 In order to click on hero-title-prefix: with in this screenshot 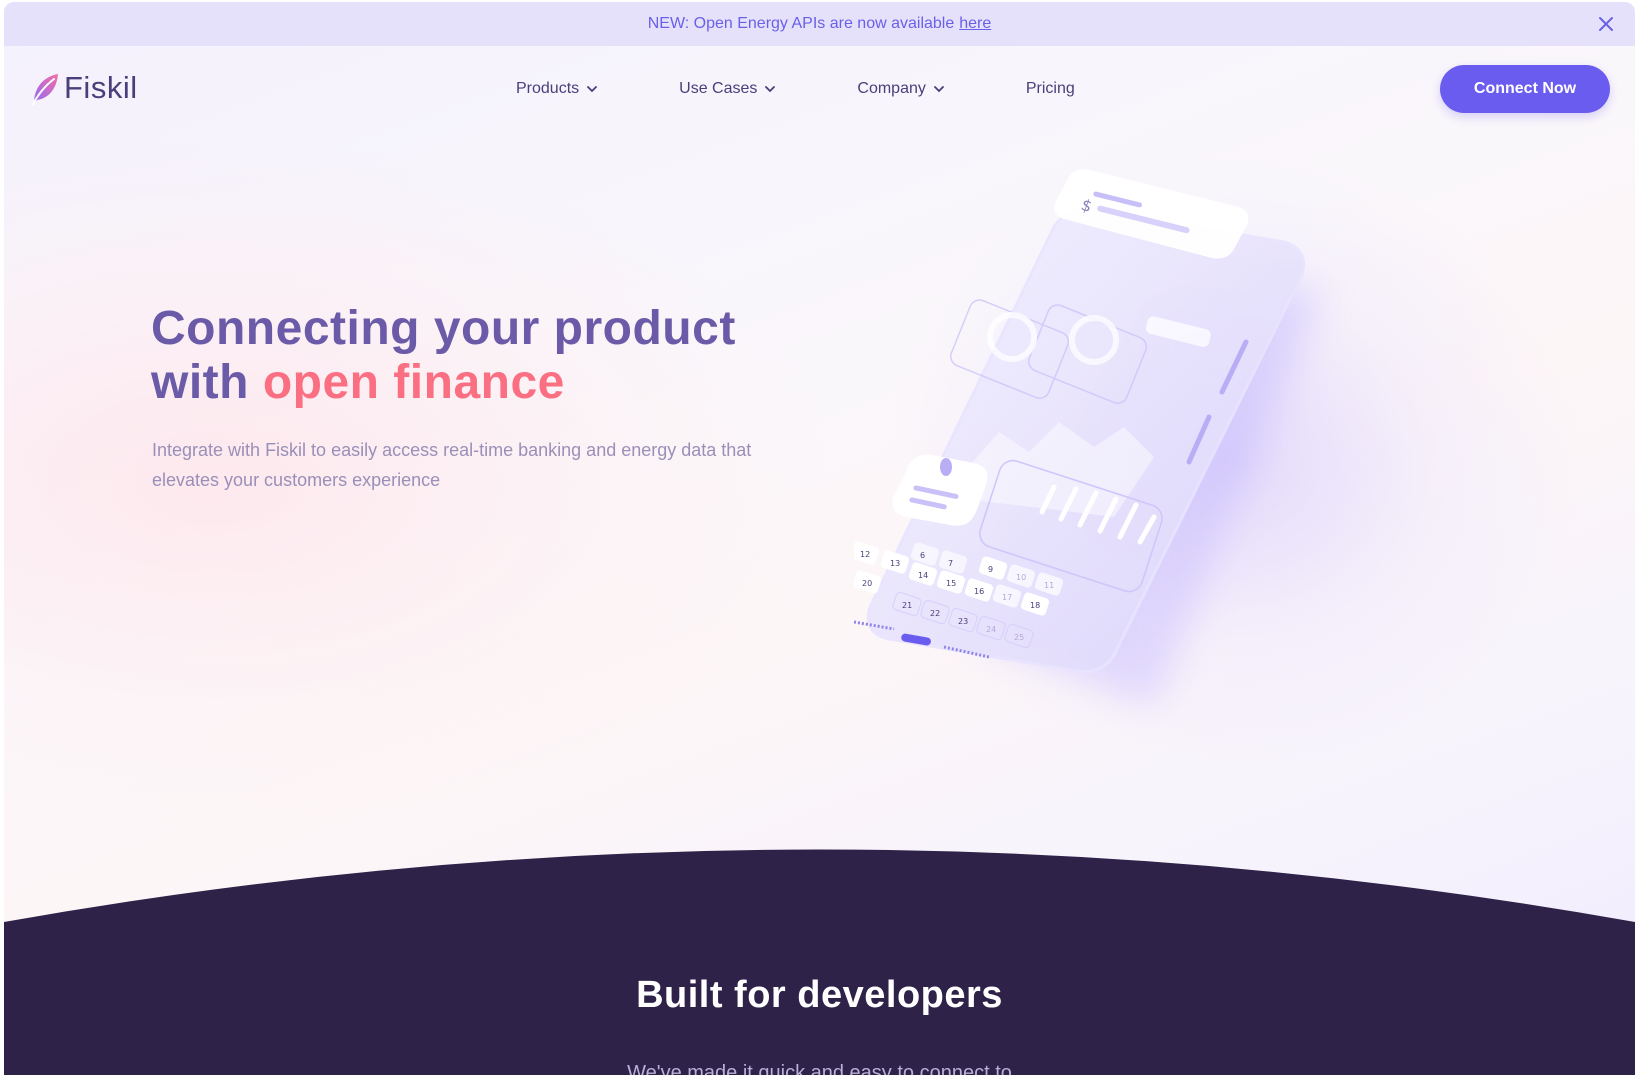, I will do `click(207, 382)`.